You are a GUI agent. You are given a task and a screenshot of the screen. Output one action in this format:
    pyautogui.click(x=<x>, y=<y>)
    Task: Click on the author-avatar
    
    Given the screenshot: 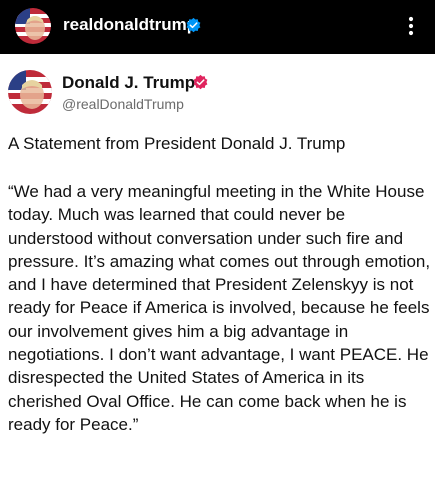 What is the action you would take?
    pyautogui.click(x=30, y=92)
    